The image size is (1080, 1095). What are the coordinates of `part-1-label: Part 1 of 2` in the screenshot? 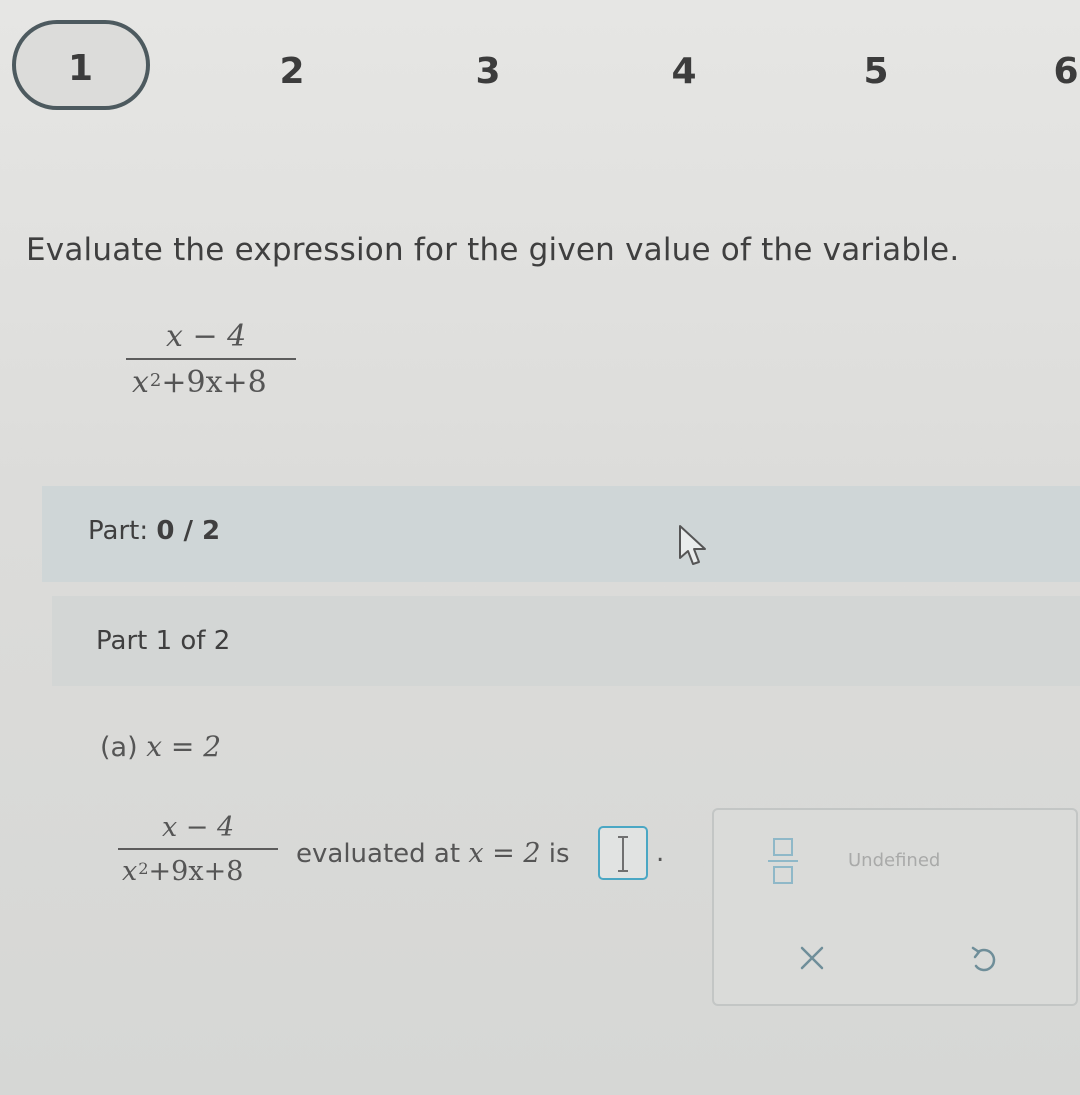 It's located at (163, 641).